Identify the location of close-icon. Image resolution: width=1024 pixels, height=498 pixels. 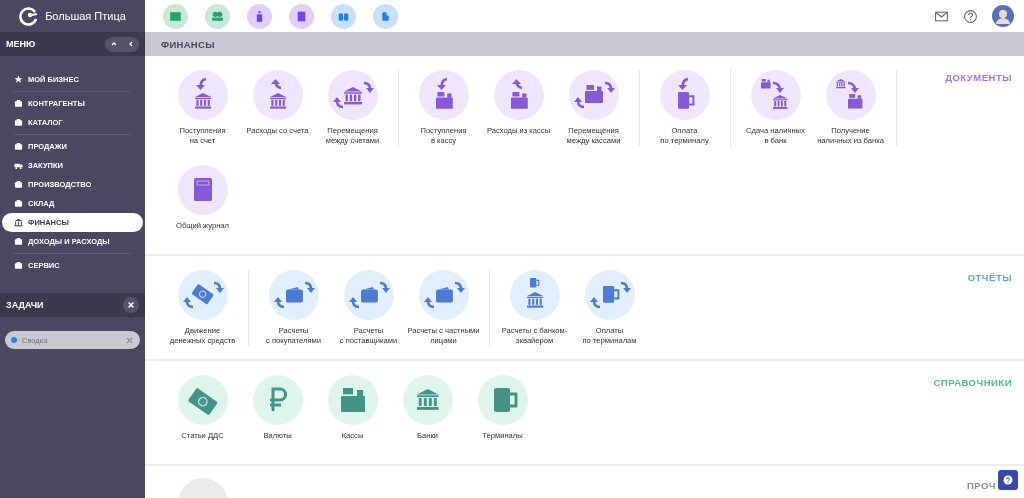
(131, 305).